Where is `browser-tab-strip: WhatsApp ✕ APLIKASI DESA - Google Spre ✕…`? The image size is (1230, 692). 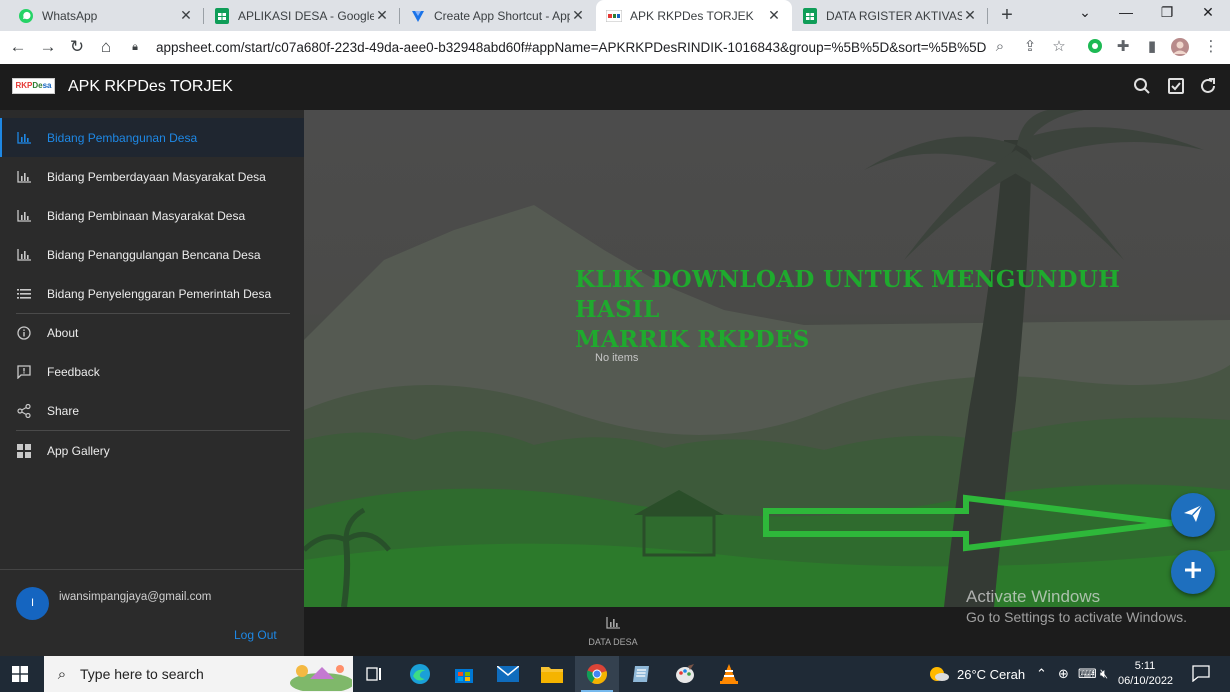
browser-tab-strip: WhatsApp ✕ APLIKASI DESA - Google Spre ✕… is located at coordinates (615, 15).